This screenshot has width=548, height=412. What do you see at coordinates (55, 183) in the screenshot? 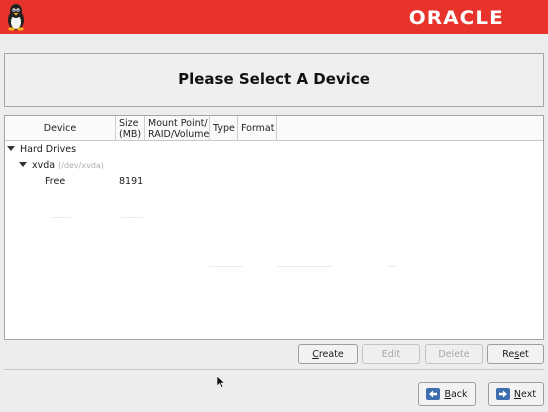
I see `tree-row-free: Free` at bounding box center [55, 183].